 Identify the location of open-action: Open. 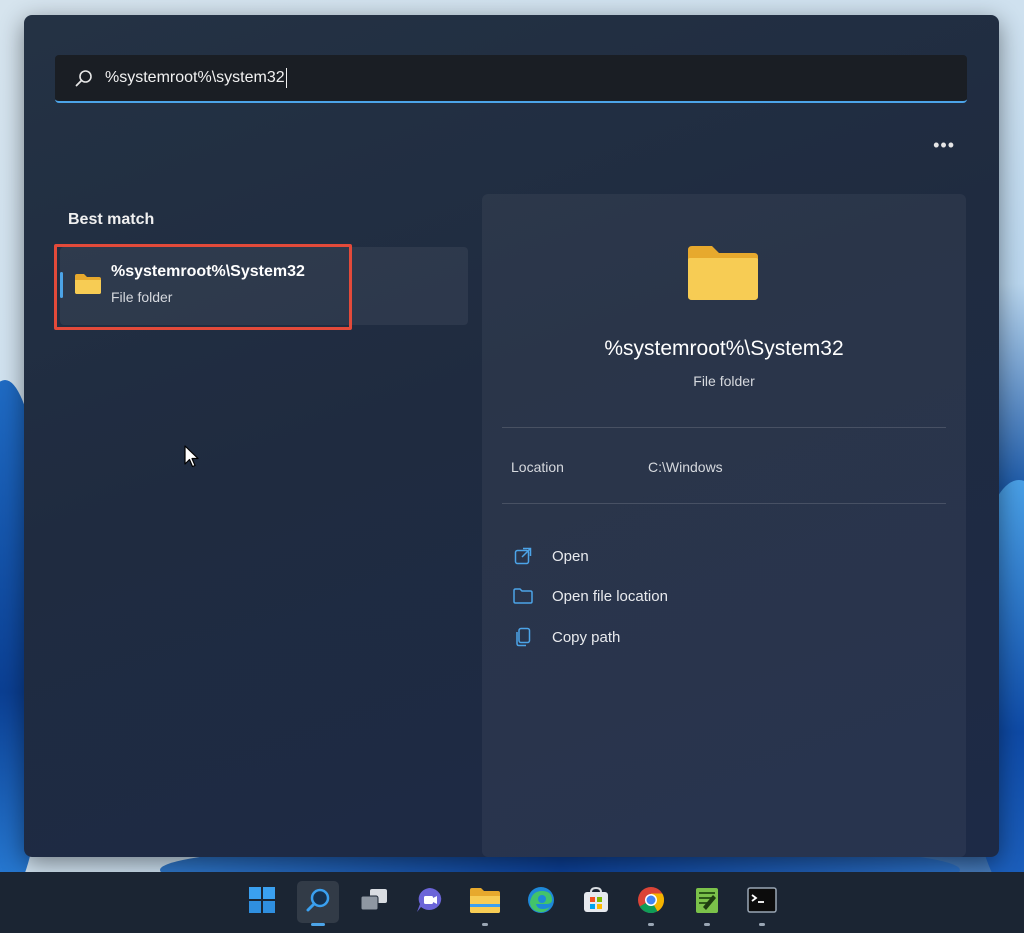
(550, 556).